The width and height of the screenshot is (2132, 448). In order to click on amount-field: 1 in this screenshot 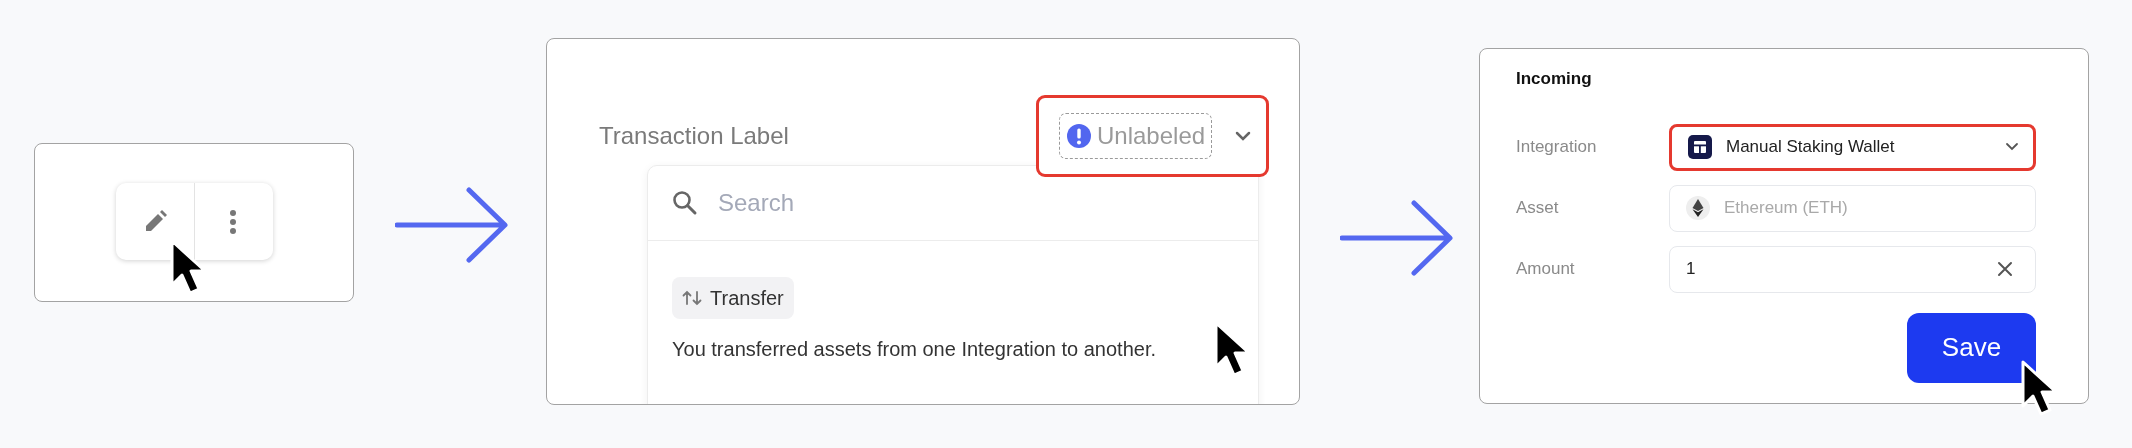, I will do `click(1852, 269)`.